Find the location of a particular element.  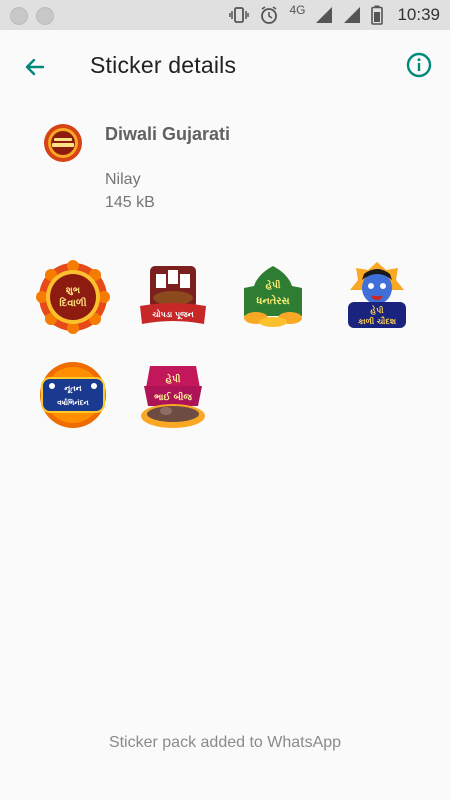

sticker-text: ભાઈ બીજ is located at coordinates (173, 397).